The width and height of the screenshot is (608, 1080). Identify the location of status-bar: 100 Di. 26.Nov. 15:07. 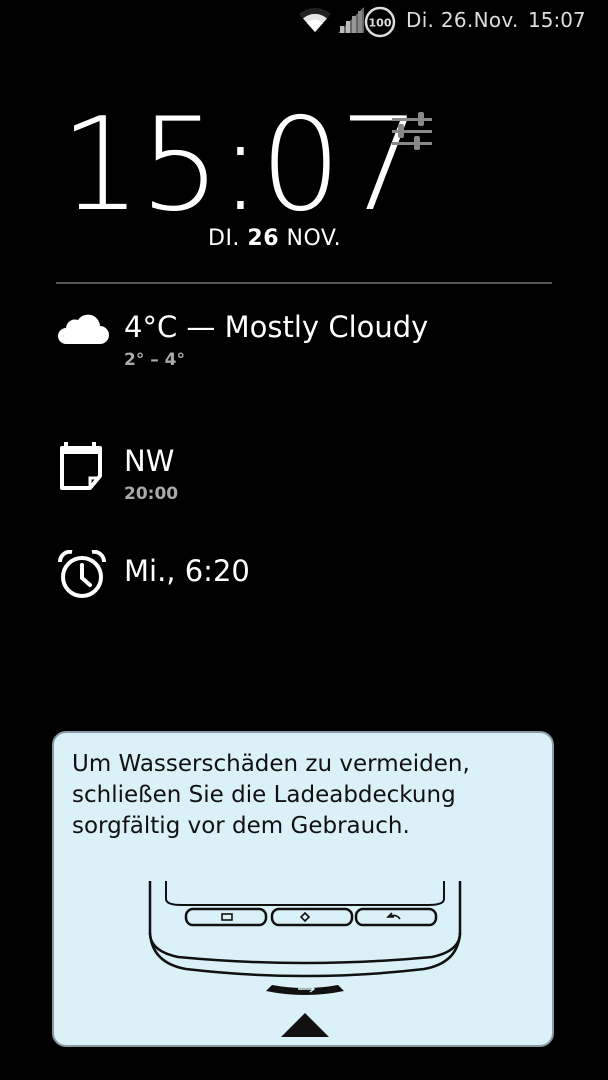
(304, 20).